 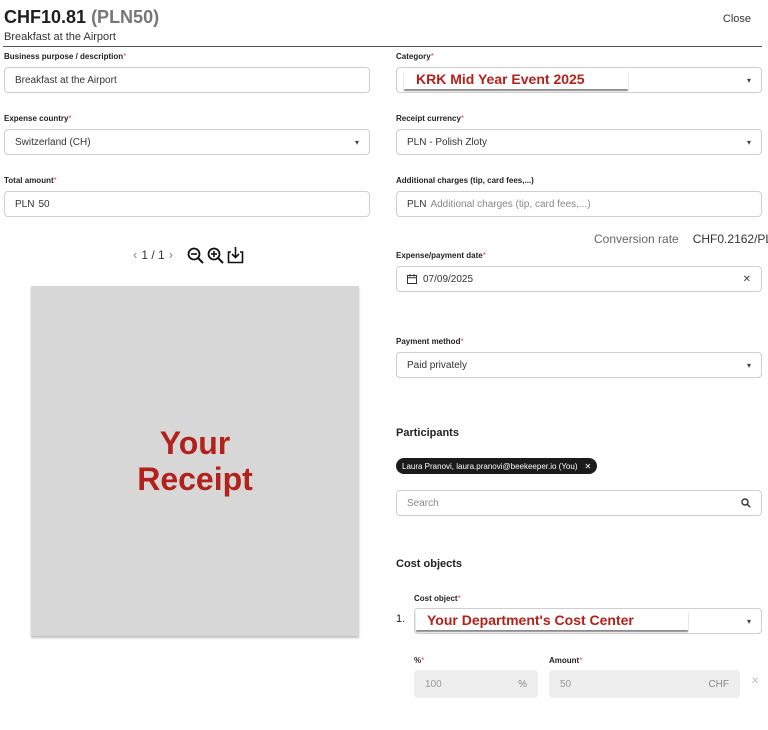 I want to click on conversion-rate: Conversion rate CHF0.2162/PLN, so click(x=681, y=239).